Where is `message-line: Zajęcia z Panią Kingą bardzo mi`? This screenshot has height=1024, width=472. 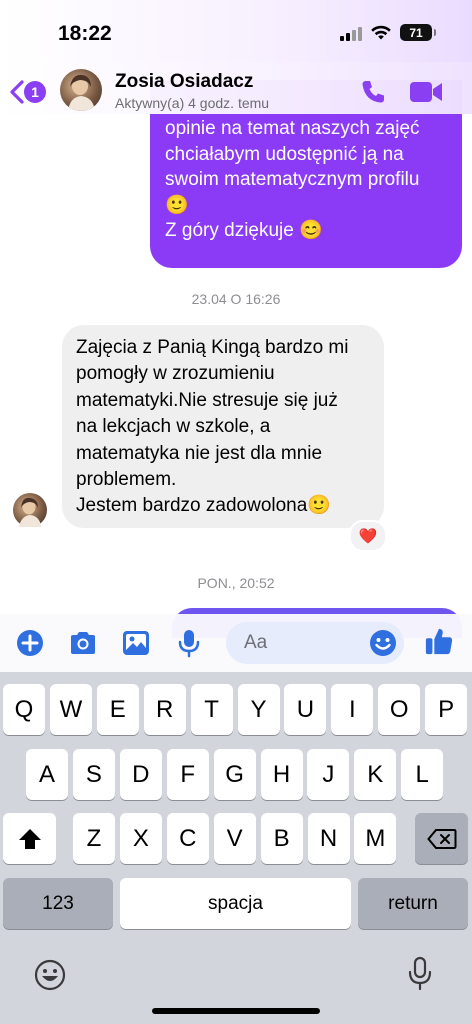 message-line: Zajęcia z Panią Kingą bardzo mi is located at coordinates (212, 347).